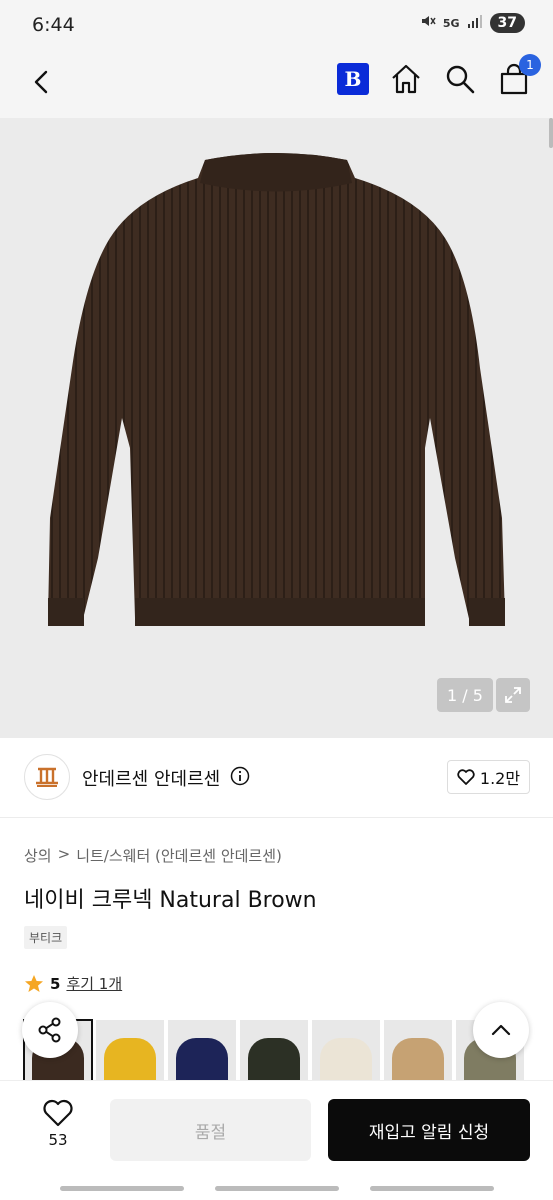 Image resolution: width=553 pixels, height=1200 pixels. Describe the element at coordinates (58, 1140) in the screenshot. I see `wishlist-count: 53` at that location.